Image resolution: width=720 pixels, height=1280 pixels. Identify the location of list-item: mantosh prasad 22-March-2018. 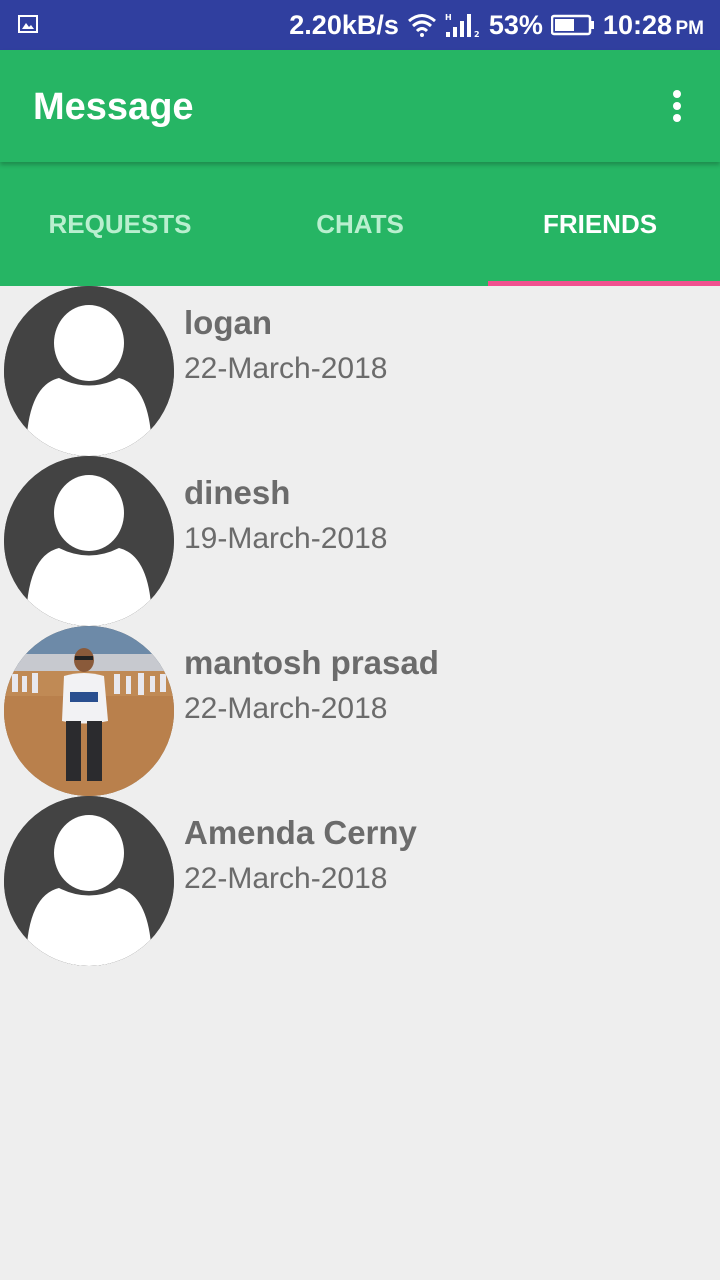
(360, 711).